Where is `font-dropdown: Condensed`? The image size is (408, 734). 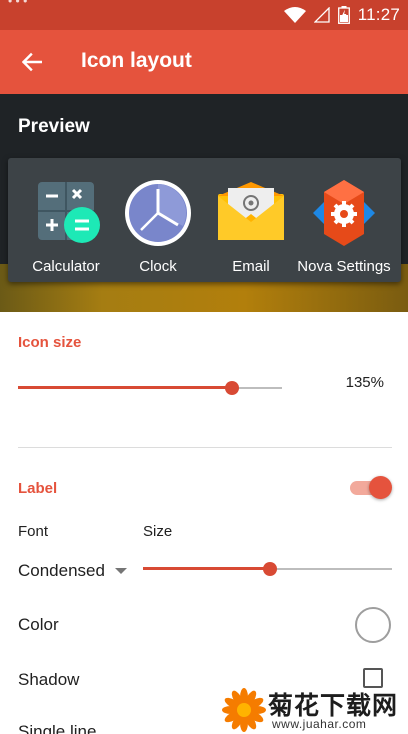
font-dropdown: Condensed is located at coordinates (72, 571).